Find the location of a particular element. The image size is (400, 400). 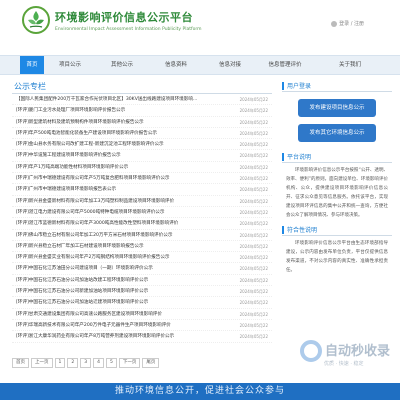

login-text: 登录 / 注册 is located at coordinates (351, 23).